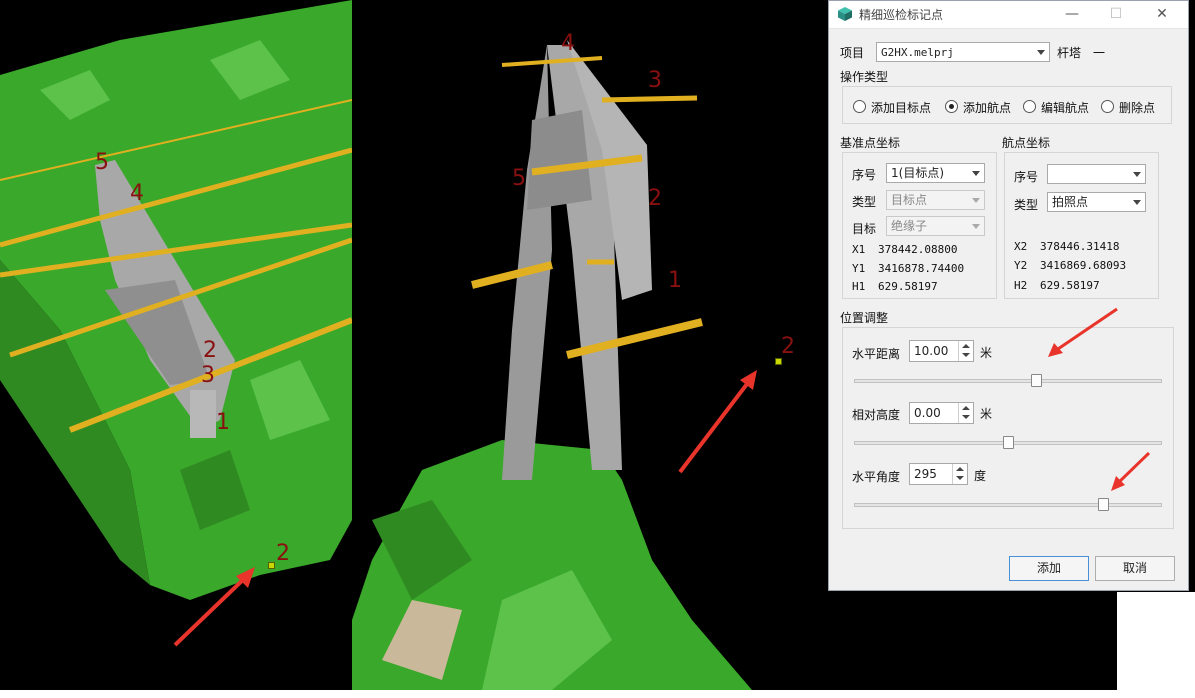  What do you see at coordinates (876, 415) in the screenshot?
I see `height-label: 相对高度` at bounding box center [876, 415].